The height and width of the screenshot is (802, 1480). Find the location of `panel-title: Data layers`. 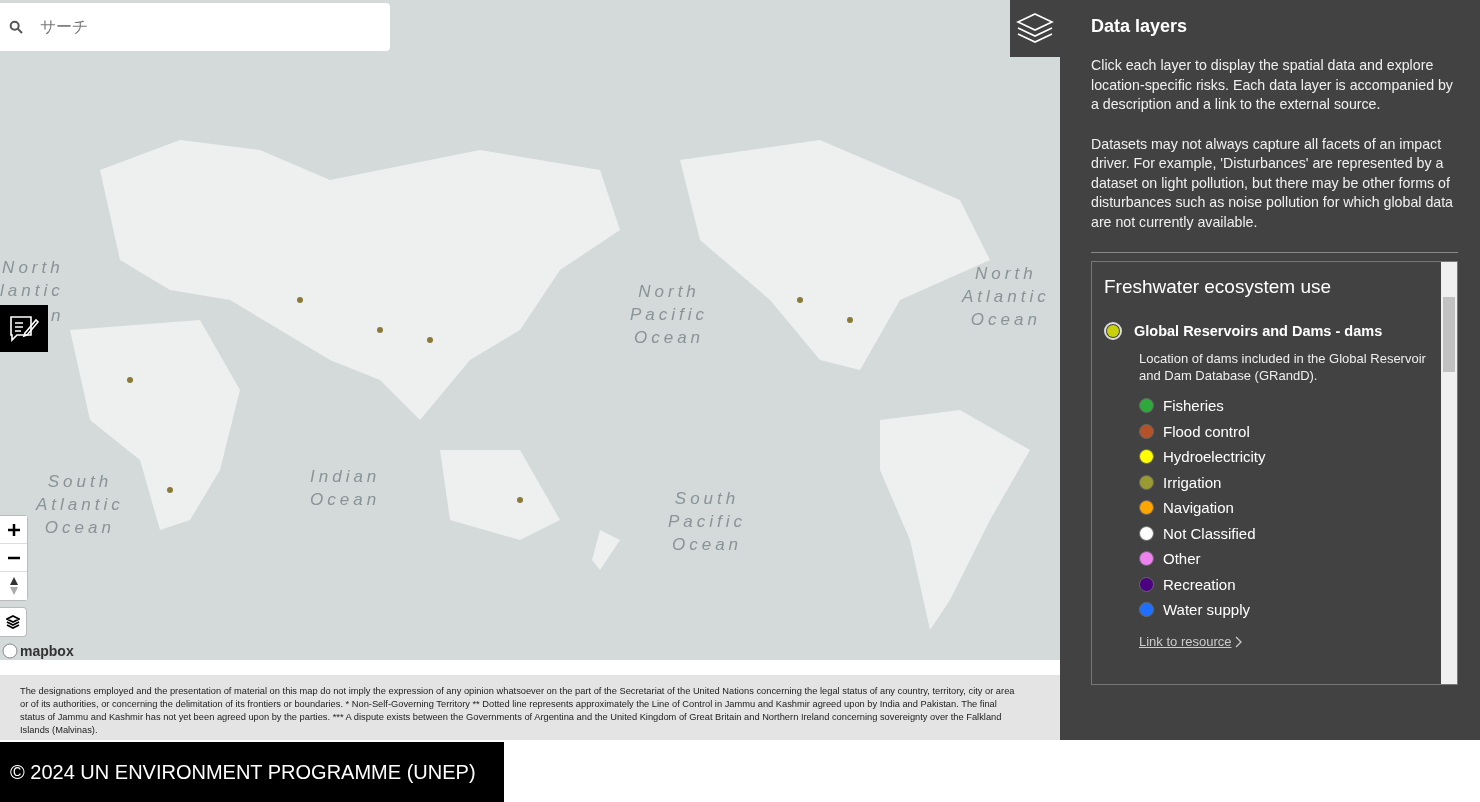

panel-title: Data layers is located at coordinates (1140, 26).